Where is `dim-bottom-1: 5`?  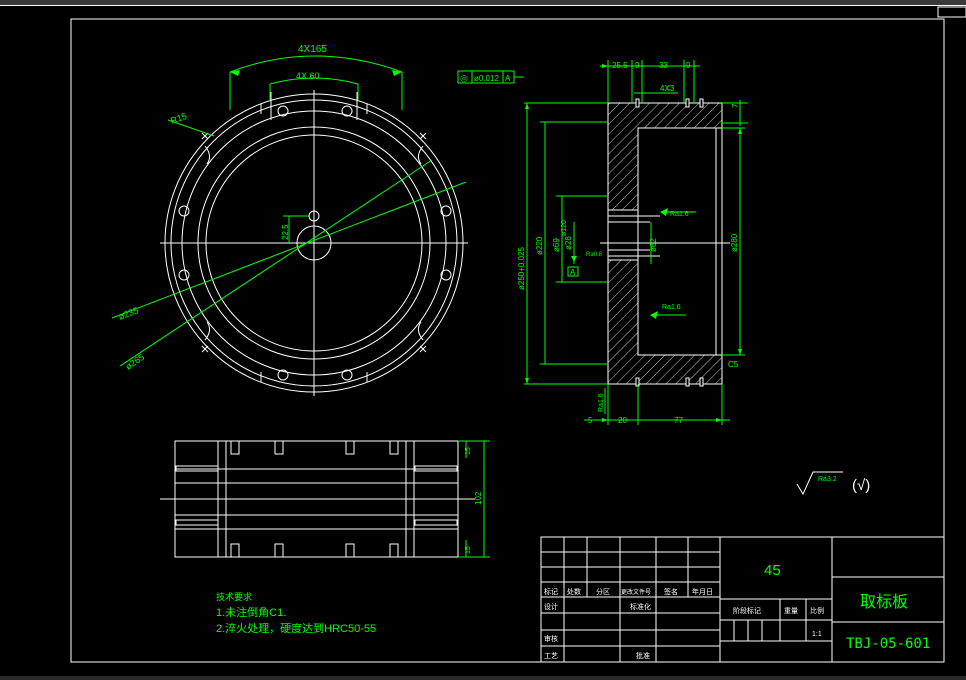
dim-bottom-1: 5 is located at coordinates (590, 420).